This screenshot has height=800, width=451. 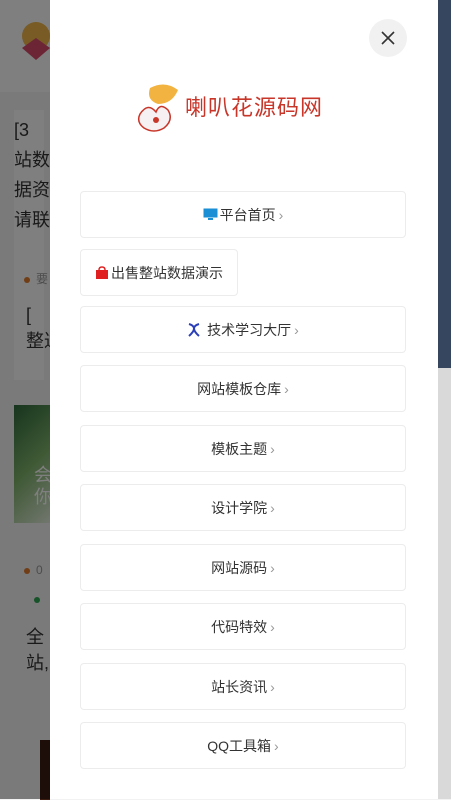 What do you see at coordinates (210, 214) in the screenshot?
I see `monitor-icon` at bounding box center [210, 214].